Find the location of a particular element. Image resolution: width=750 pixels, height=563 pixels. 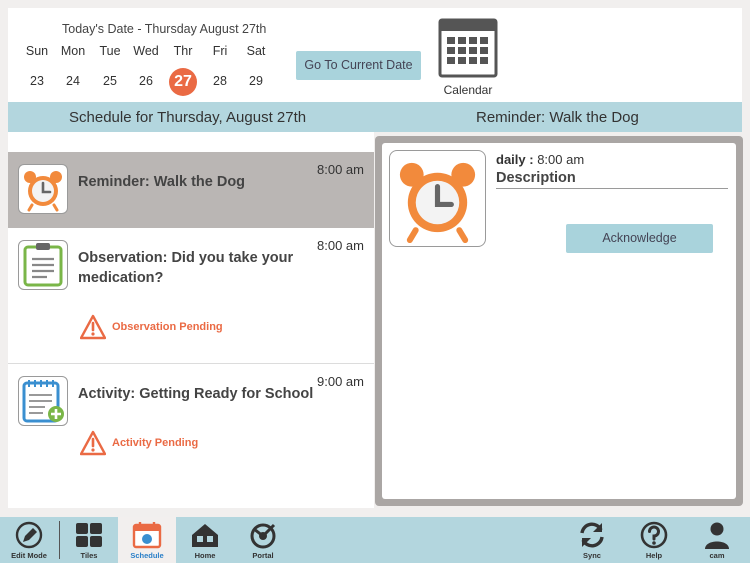

day-27-selected: 27 is located at coordinates (183, 82).